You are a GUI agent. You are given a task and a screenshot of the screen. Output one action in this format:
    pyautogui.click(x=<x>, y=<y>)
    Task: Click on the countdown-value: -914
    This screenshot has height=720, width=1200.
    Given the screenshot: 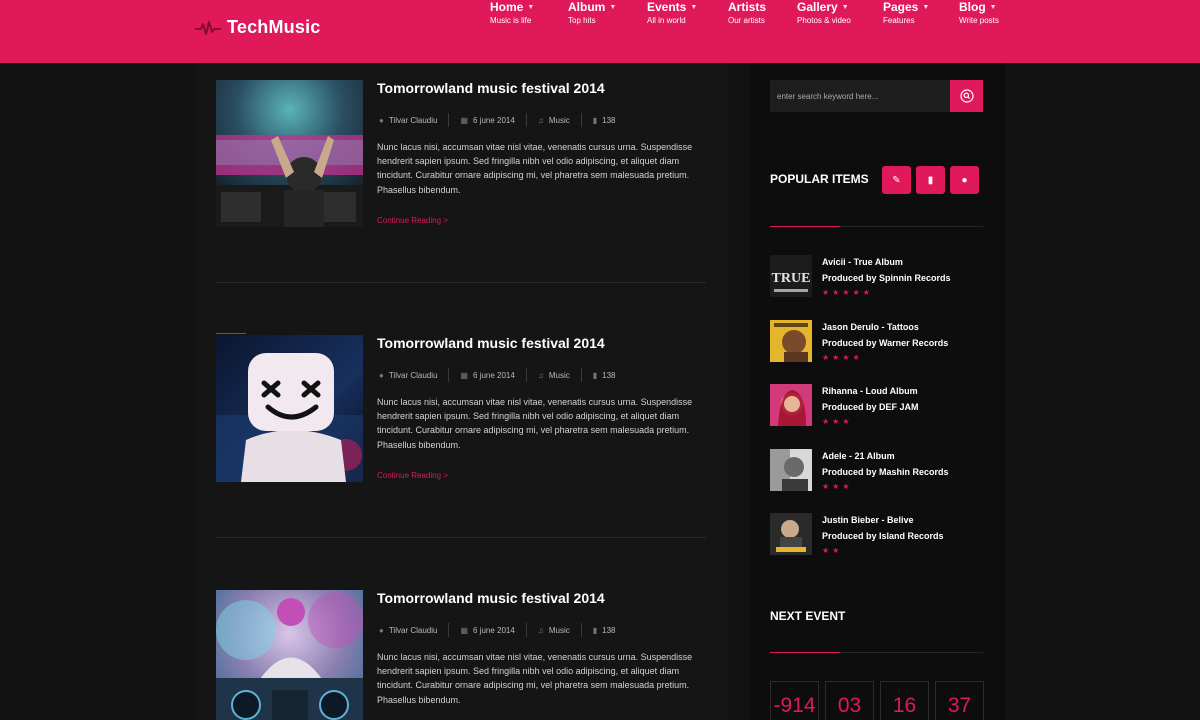 What is the action you would take?
    pyautogui.click(x=794, y=705)
    